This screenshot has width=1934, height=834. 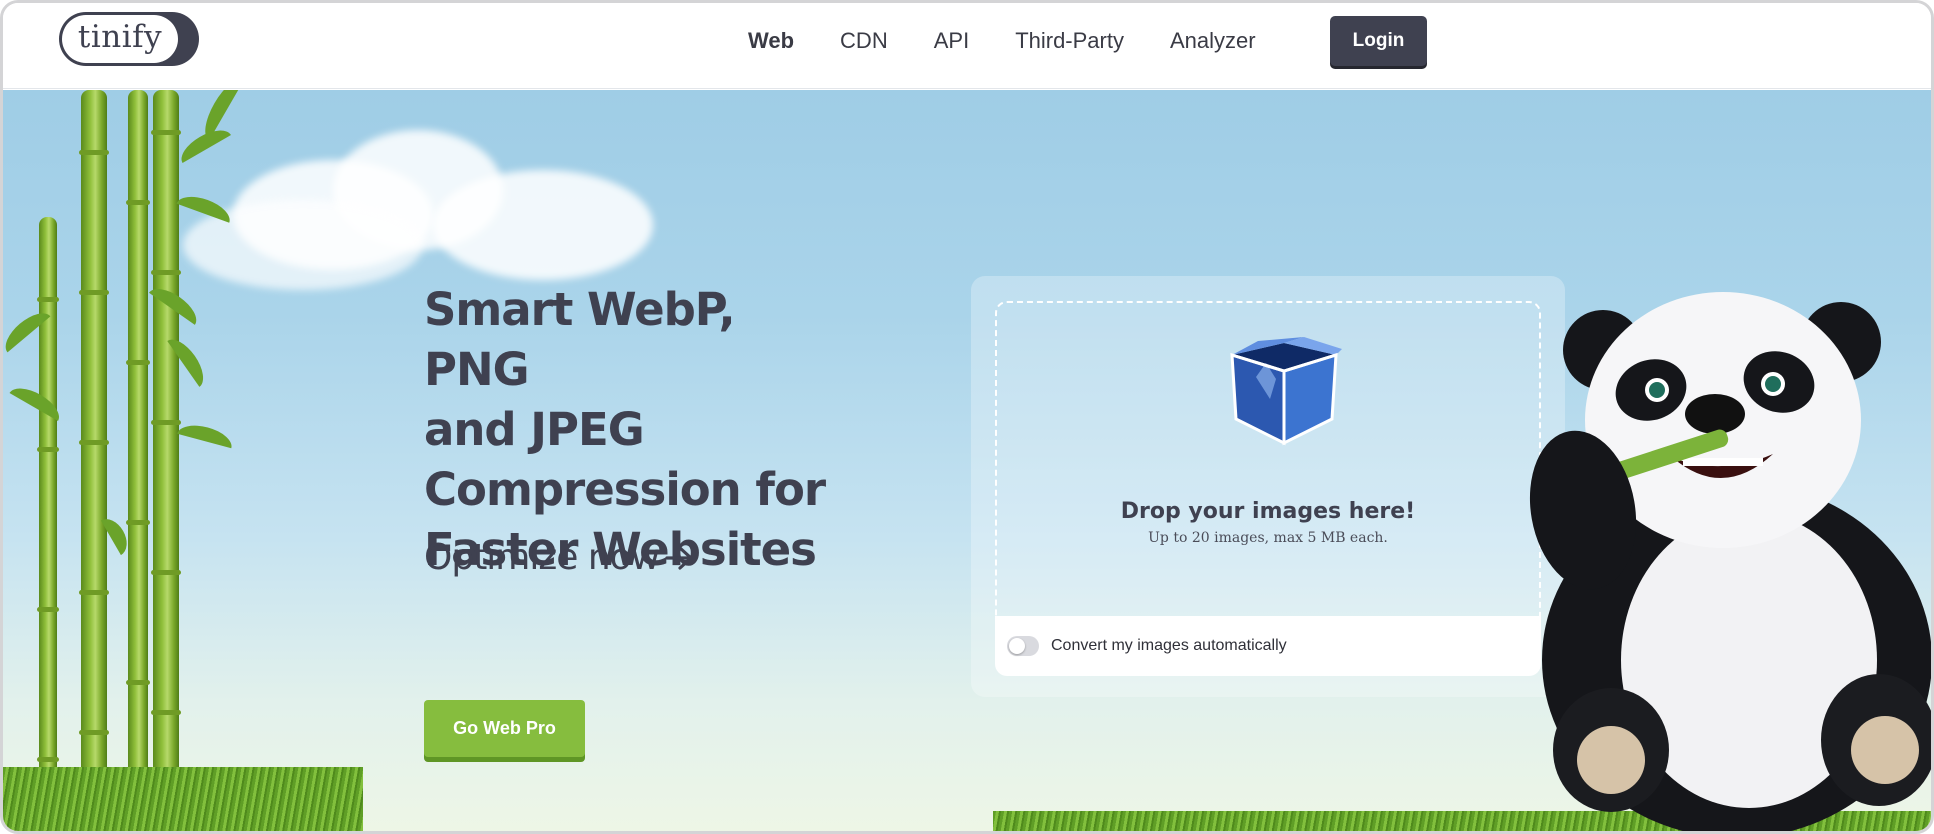 I want to click on optimize-now-label: Optimize now, so click(x=542, y=557).